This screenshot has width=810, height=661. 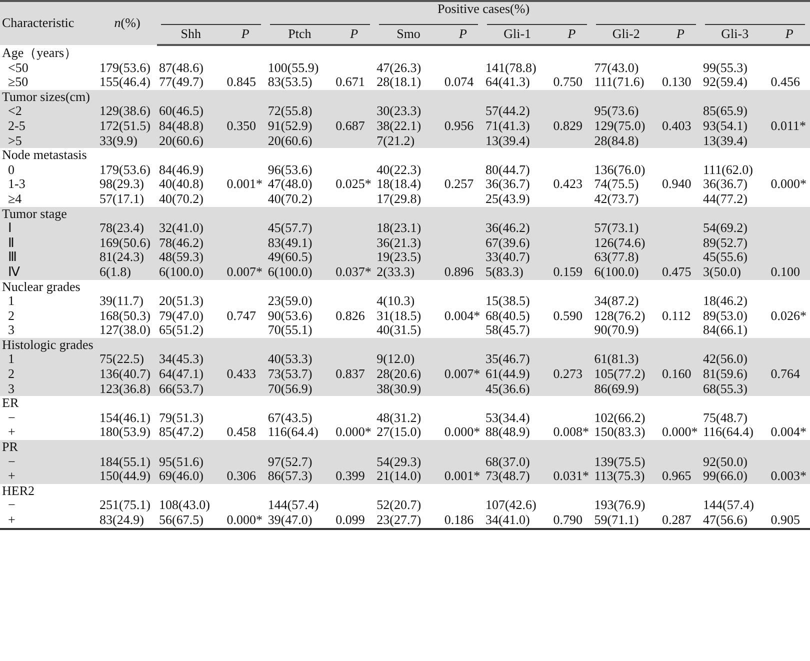 What do you see at coordinates (181, 125) in the screenshot?
I see `table-cell: 84(48.8)` at bounding box center [181, 125].